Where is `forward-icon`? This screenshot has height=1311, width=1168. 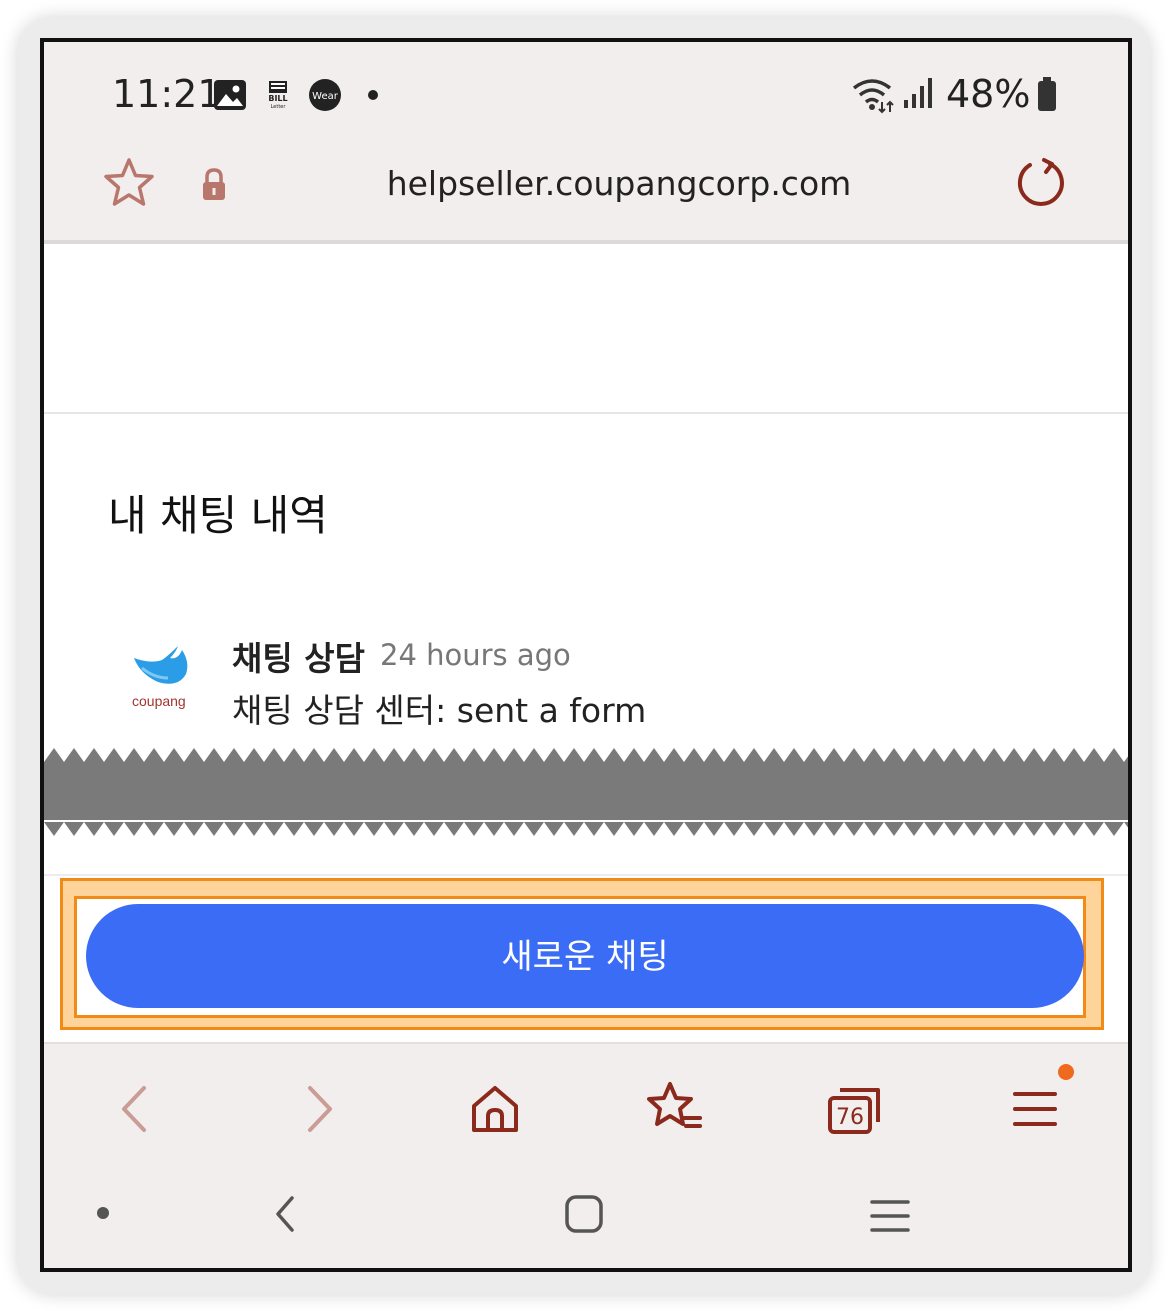 forward-icon is located at coordinates (319, 1109).